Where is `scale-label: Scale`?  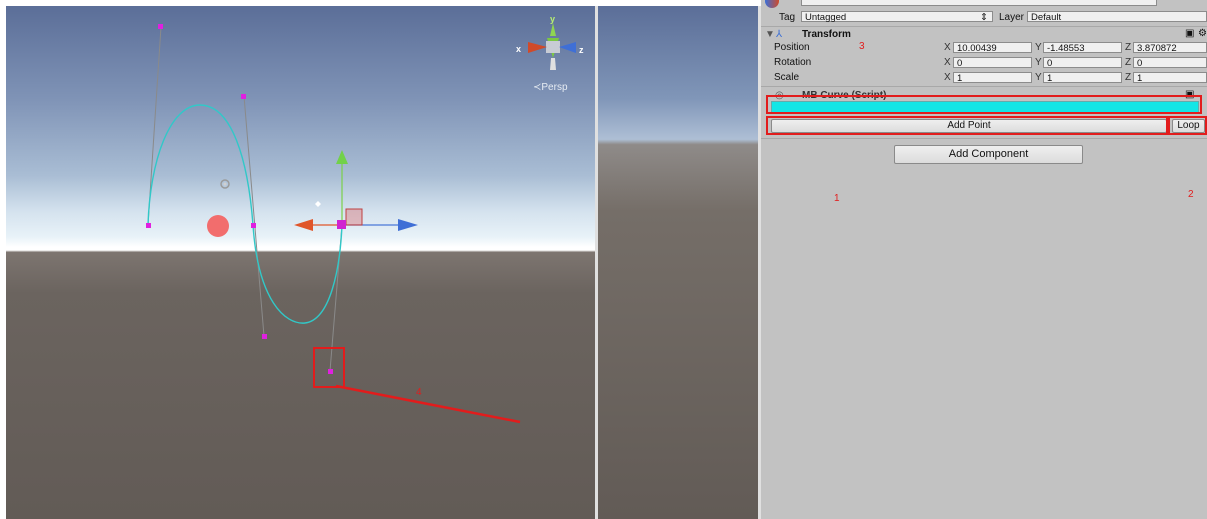
scale-label: Scale is located at coordinates (787, 77).